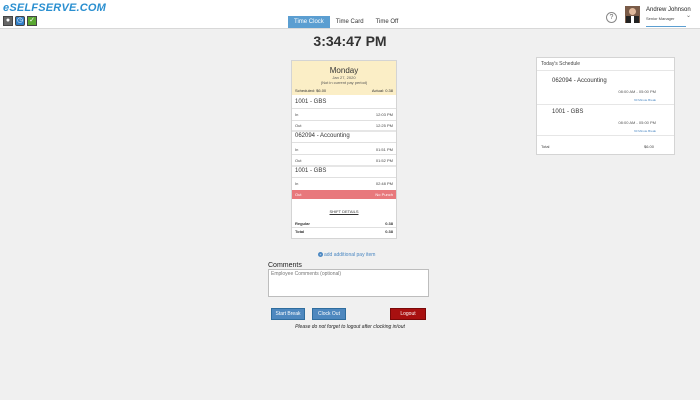 This screenshot has width=700, height=400. I want to click on regular-label: Regular, so click(302, 223).